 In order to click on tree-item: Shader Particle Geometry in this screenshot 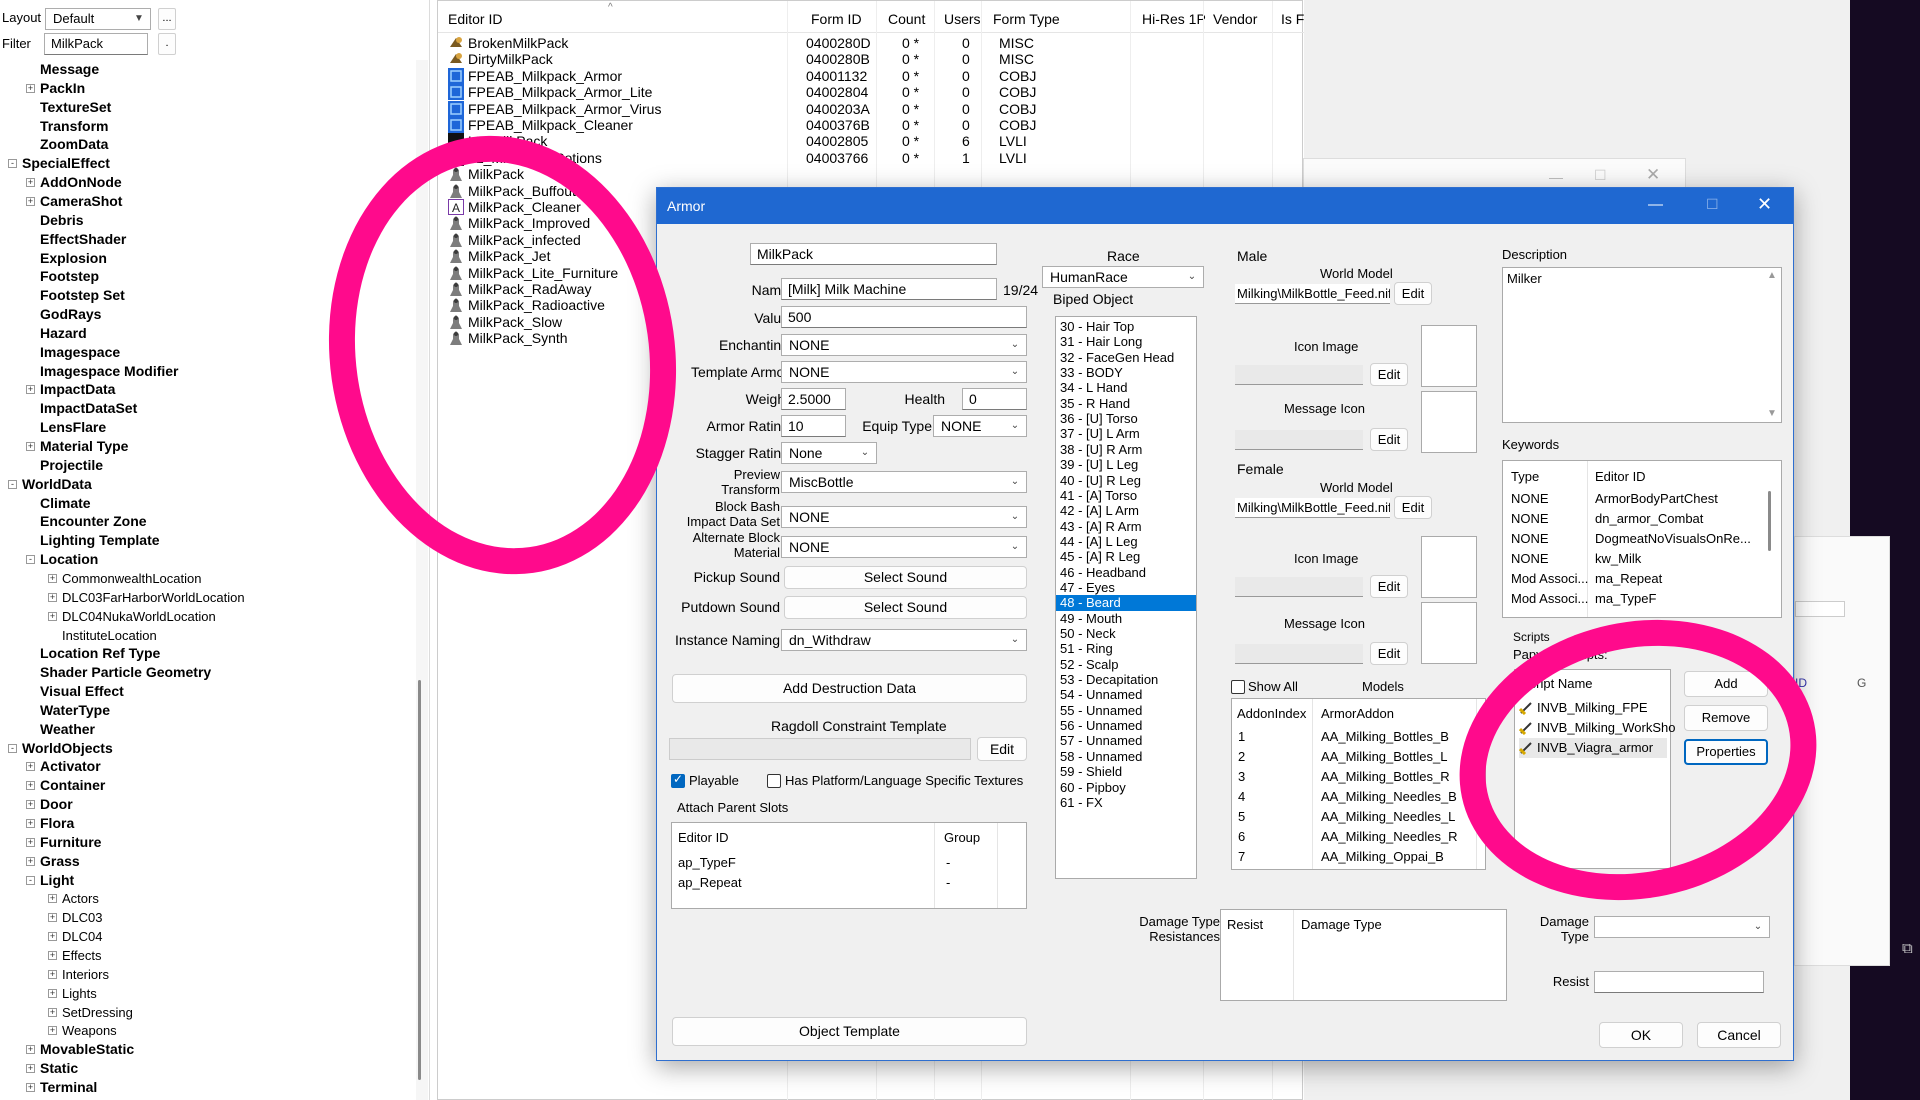, I will do `click(125, 672)`.